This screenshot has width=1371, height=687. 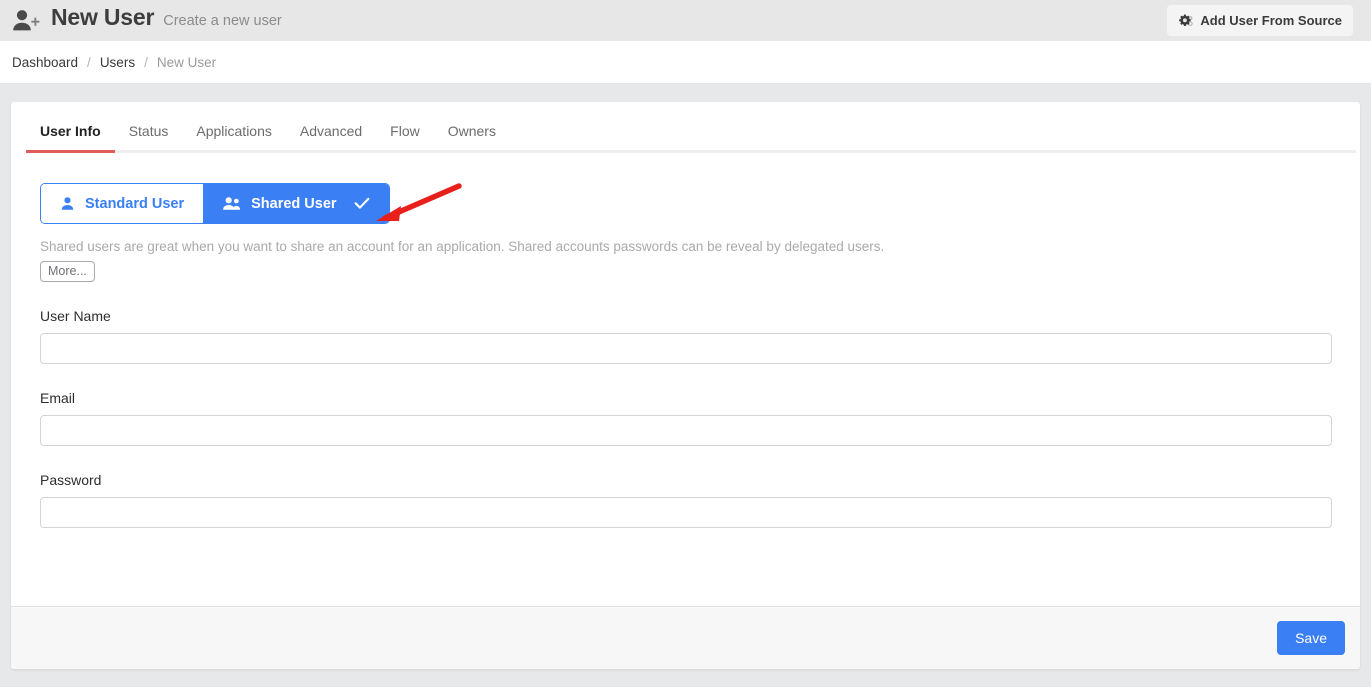 I want to click on tab-flow: Flow, so click(x=405, y=127).